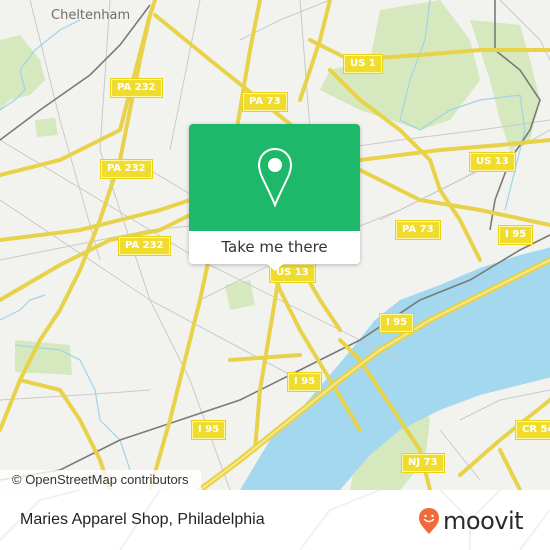  I want to click on route-shield: US 13, so click(492, 162).